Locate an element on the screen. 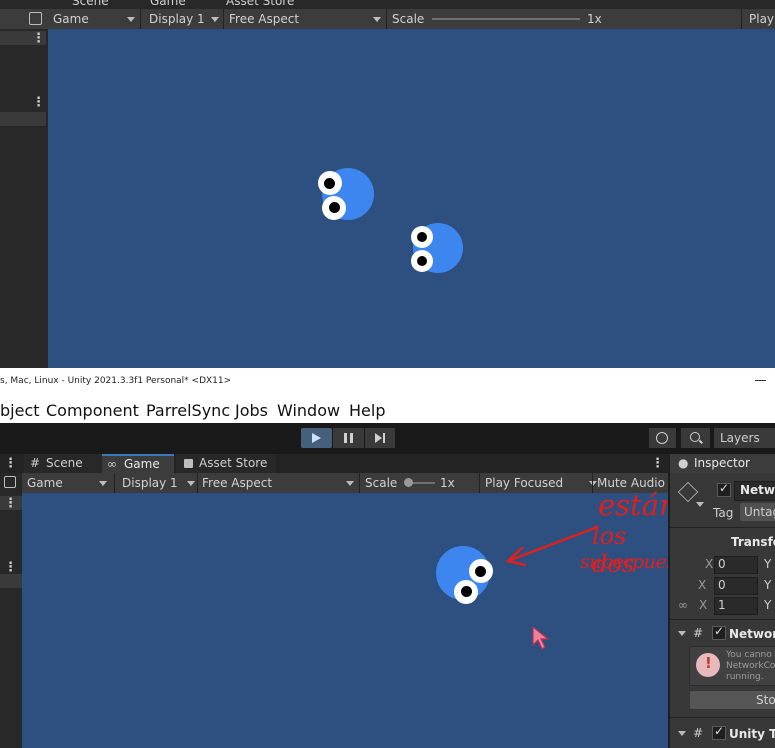  tab-game: ∞ Game is located at coordinates (138, 463).